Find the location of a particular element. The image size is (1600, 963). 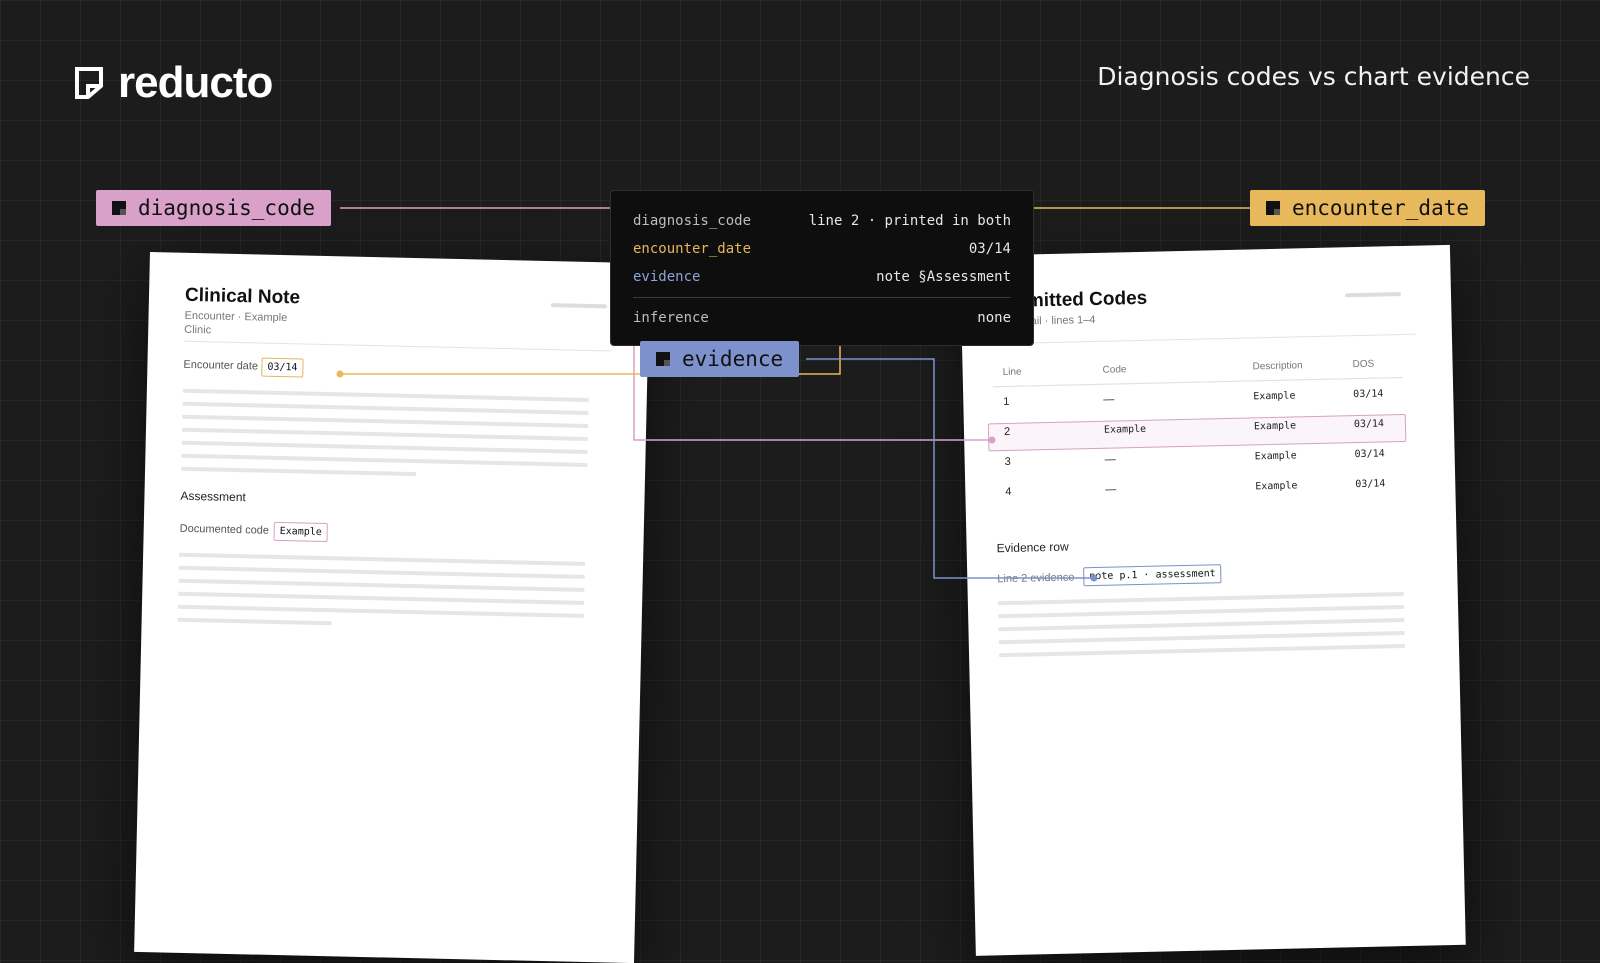

diagnosis-code-connector-dot is located at coordinates (992, 440).